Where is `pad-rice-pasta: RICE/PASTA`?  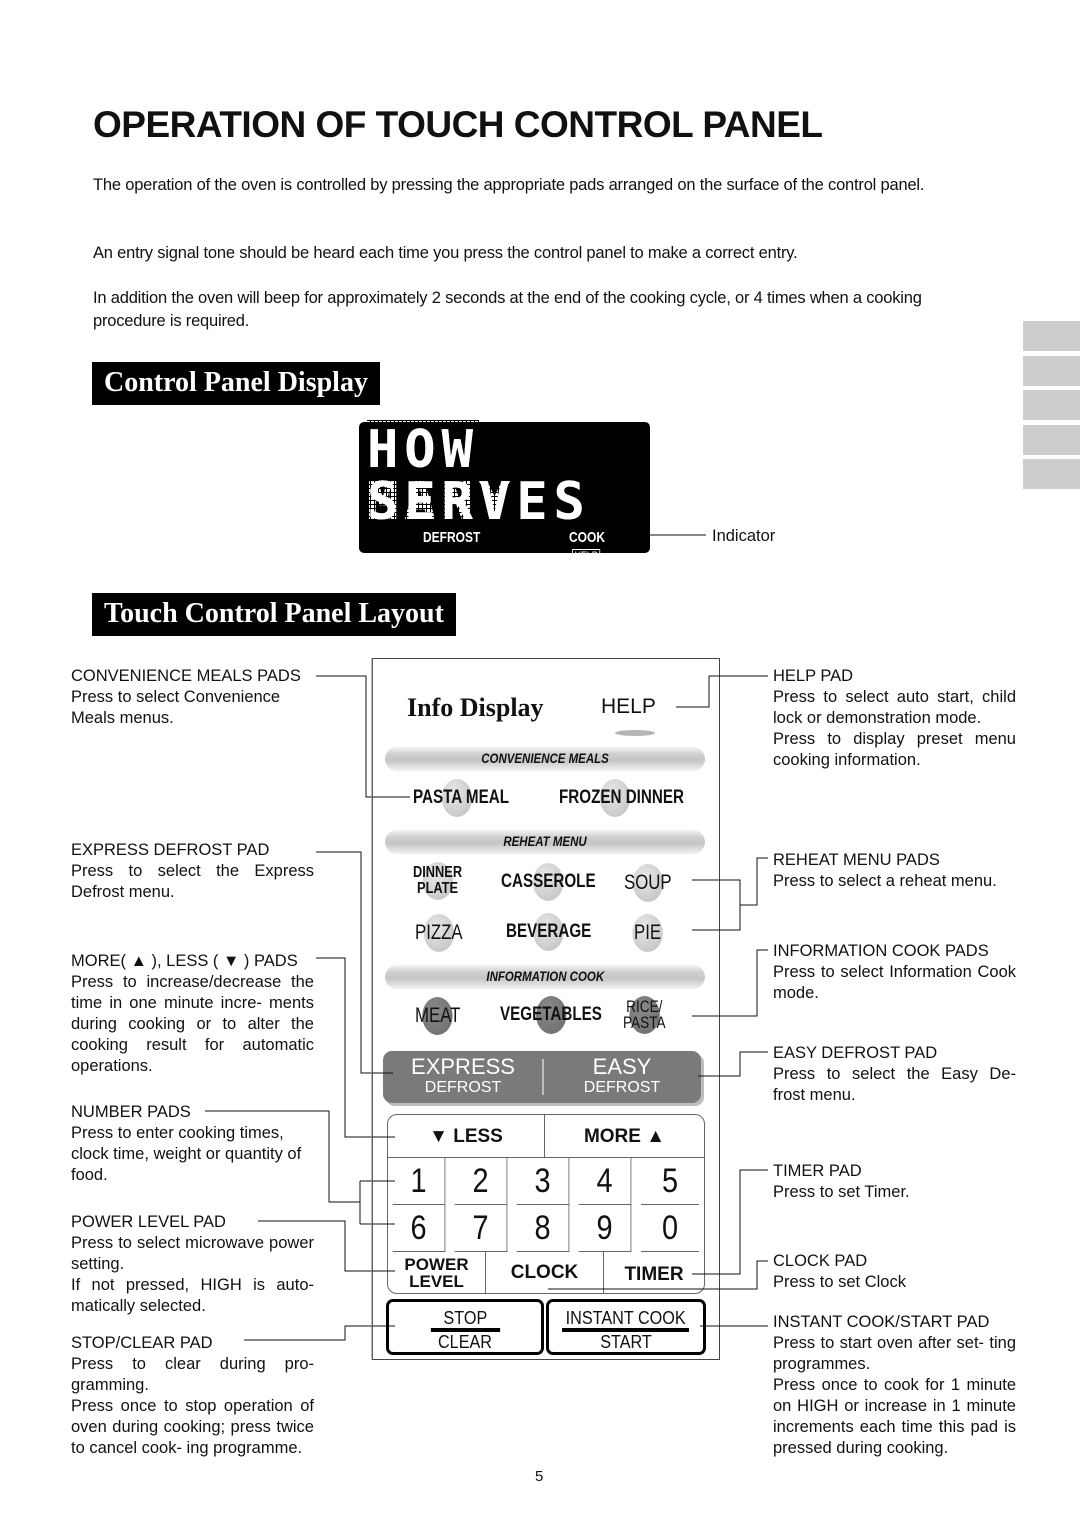 pad-rice-pasta: RICE/PASTA is located at coordinates (644, 1015).